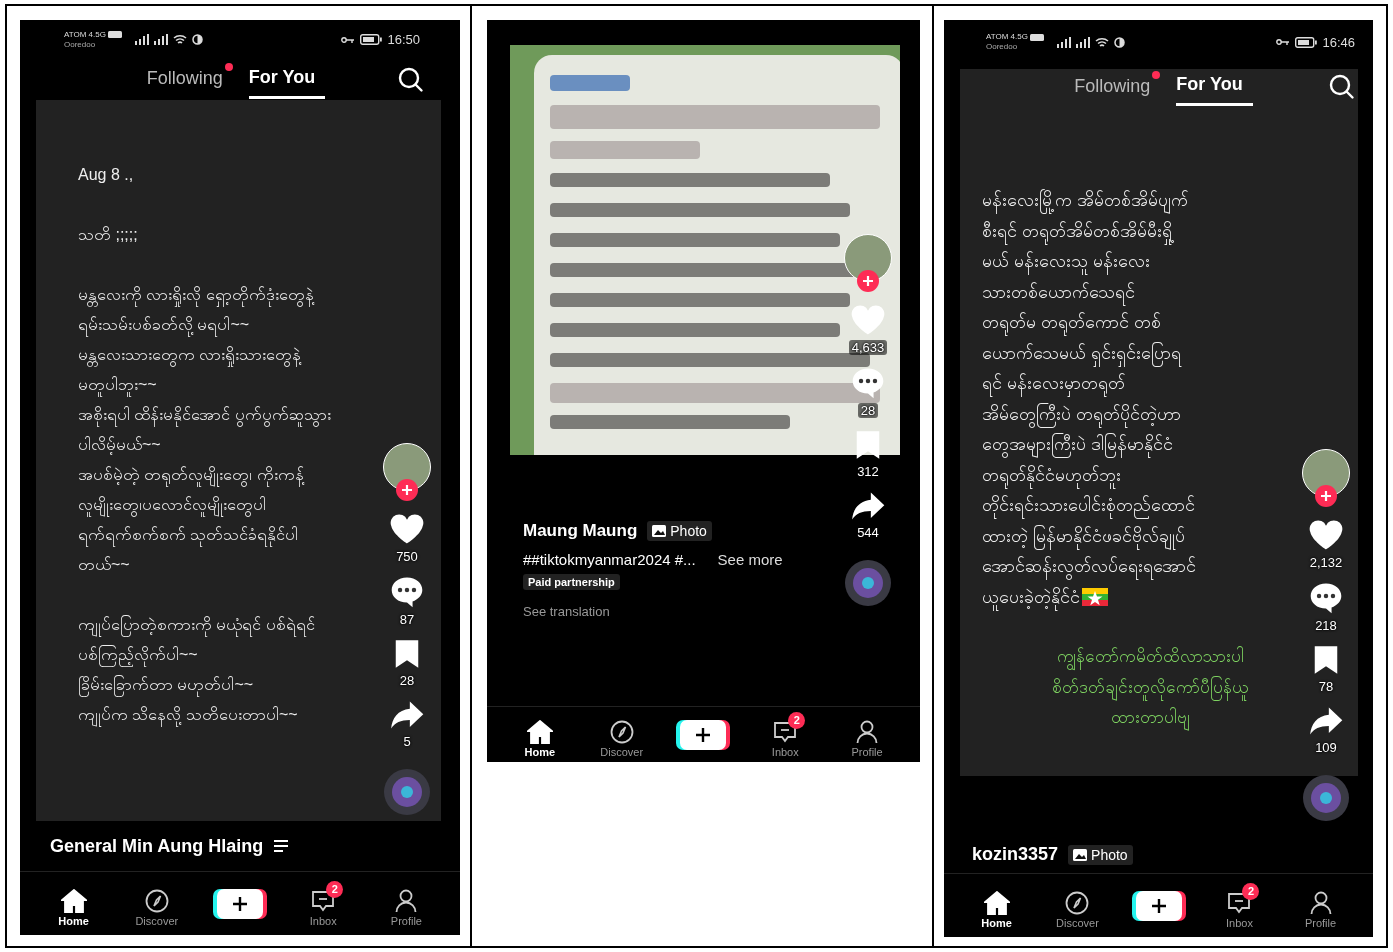 The height and width of the screenshot is (952, 1393). Describe the element at coordinates (189, 80) in the screenshot. I see `feed-tab: Following` at that location.